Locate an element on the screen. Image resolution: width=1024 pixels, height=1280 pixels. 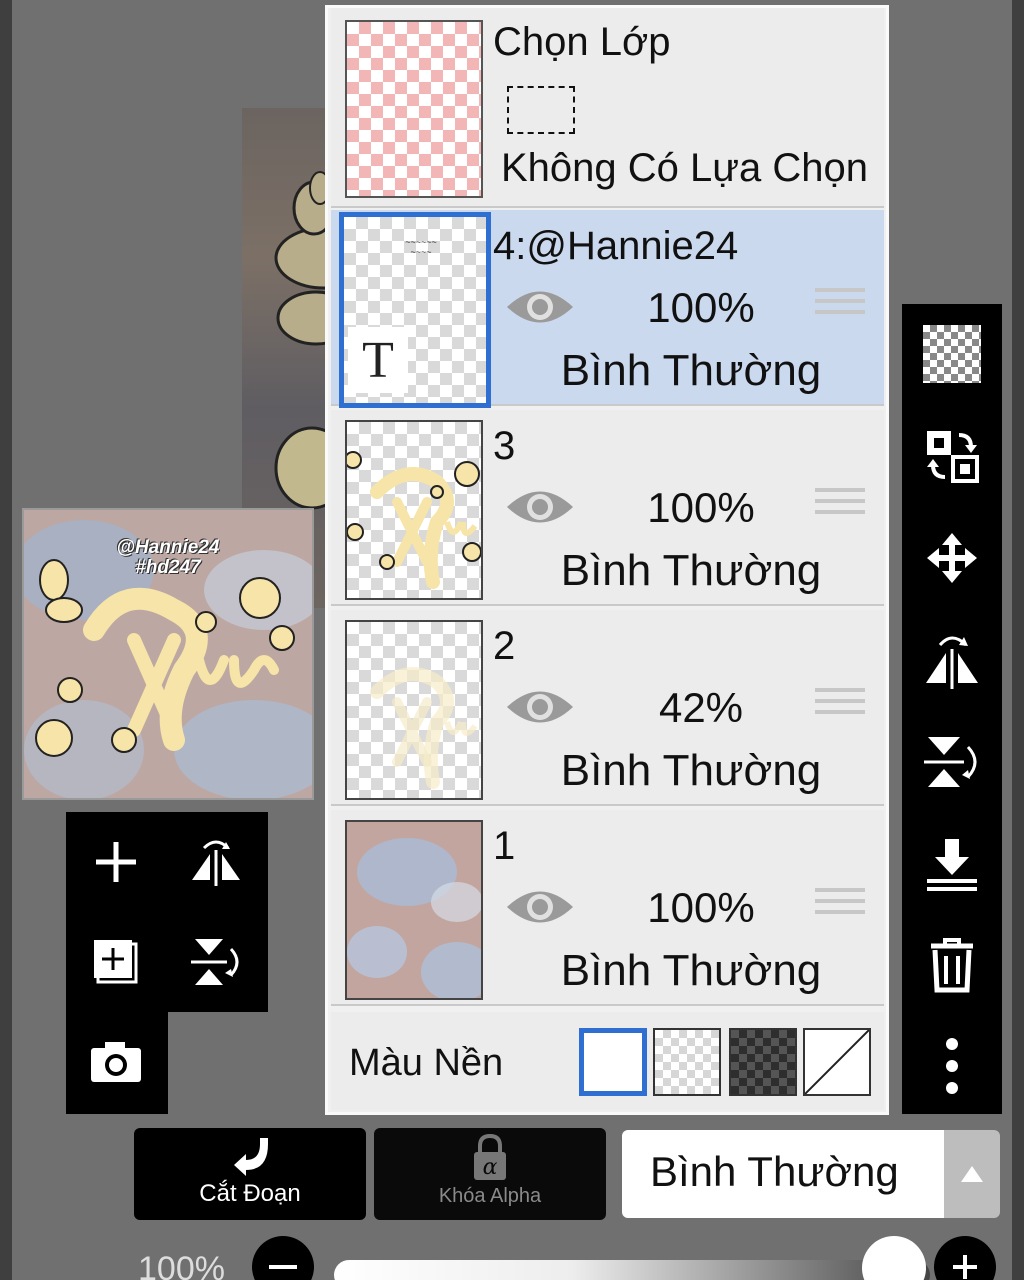
layer-name-4: 4:@Hannie24 is located at coordinates (616, 246).